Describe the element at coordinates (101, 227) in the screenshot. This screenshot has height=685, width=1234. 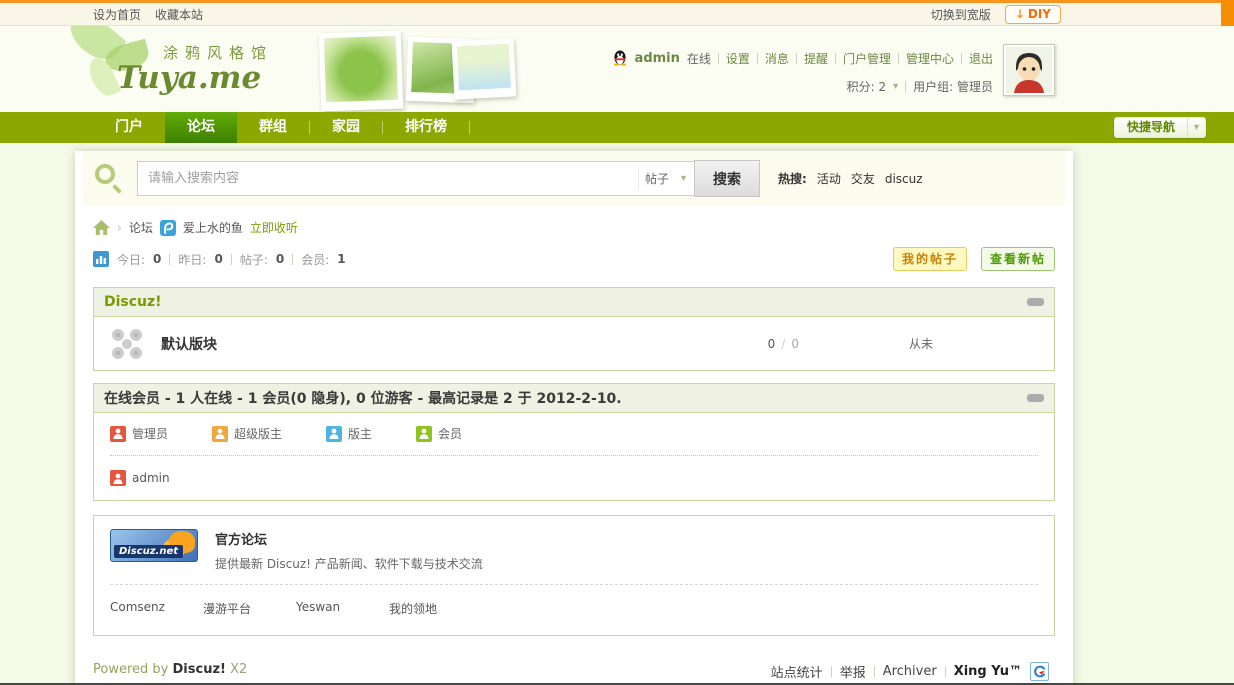
I see `home-icon` at that location.